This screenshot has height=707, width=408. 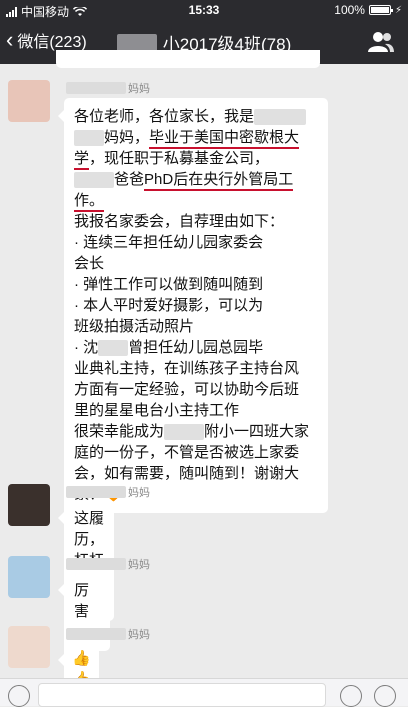 I want to click on message-text: 班级拍摄活动照片, so click(x=134, y=326).